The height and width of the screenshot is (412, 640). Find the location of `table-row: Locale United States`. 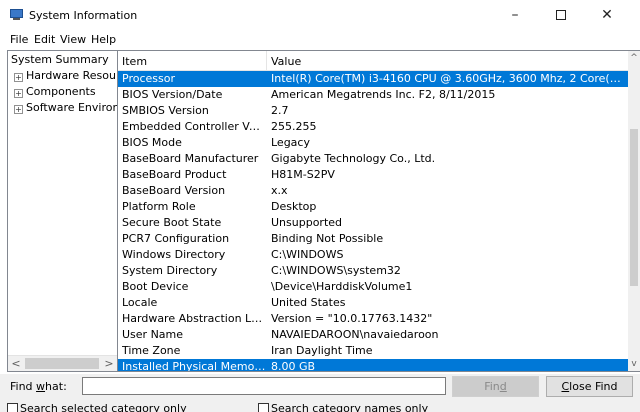

table-row: Locale United States is located at coordinates (373, 303).